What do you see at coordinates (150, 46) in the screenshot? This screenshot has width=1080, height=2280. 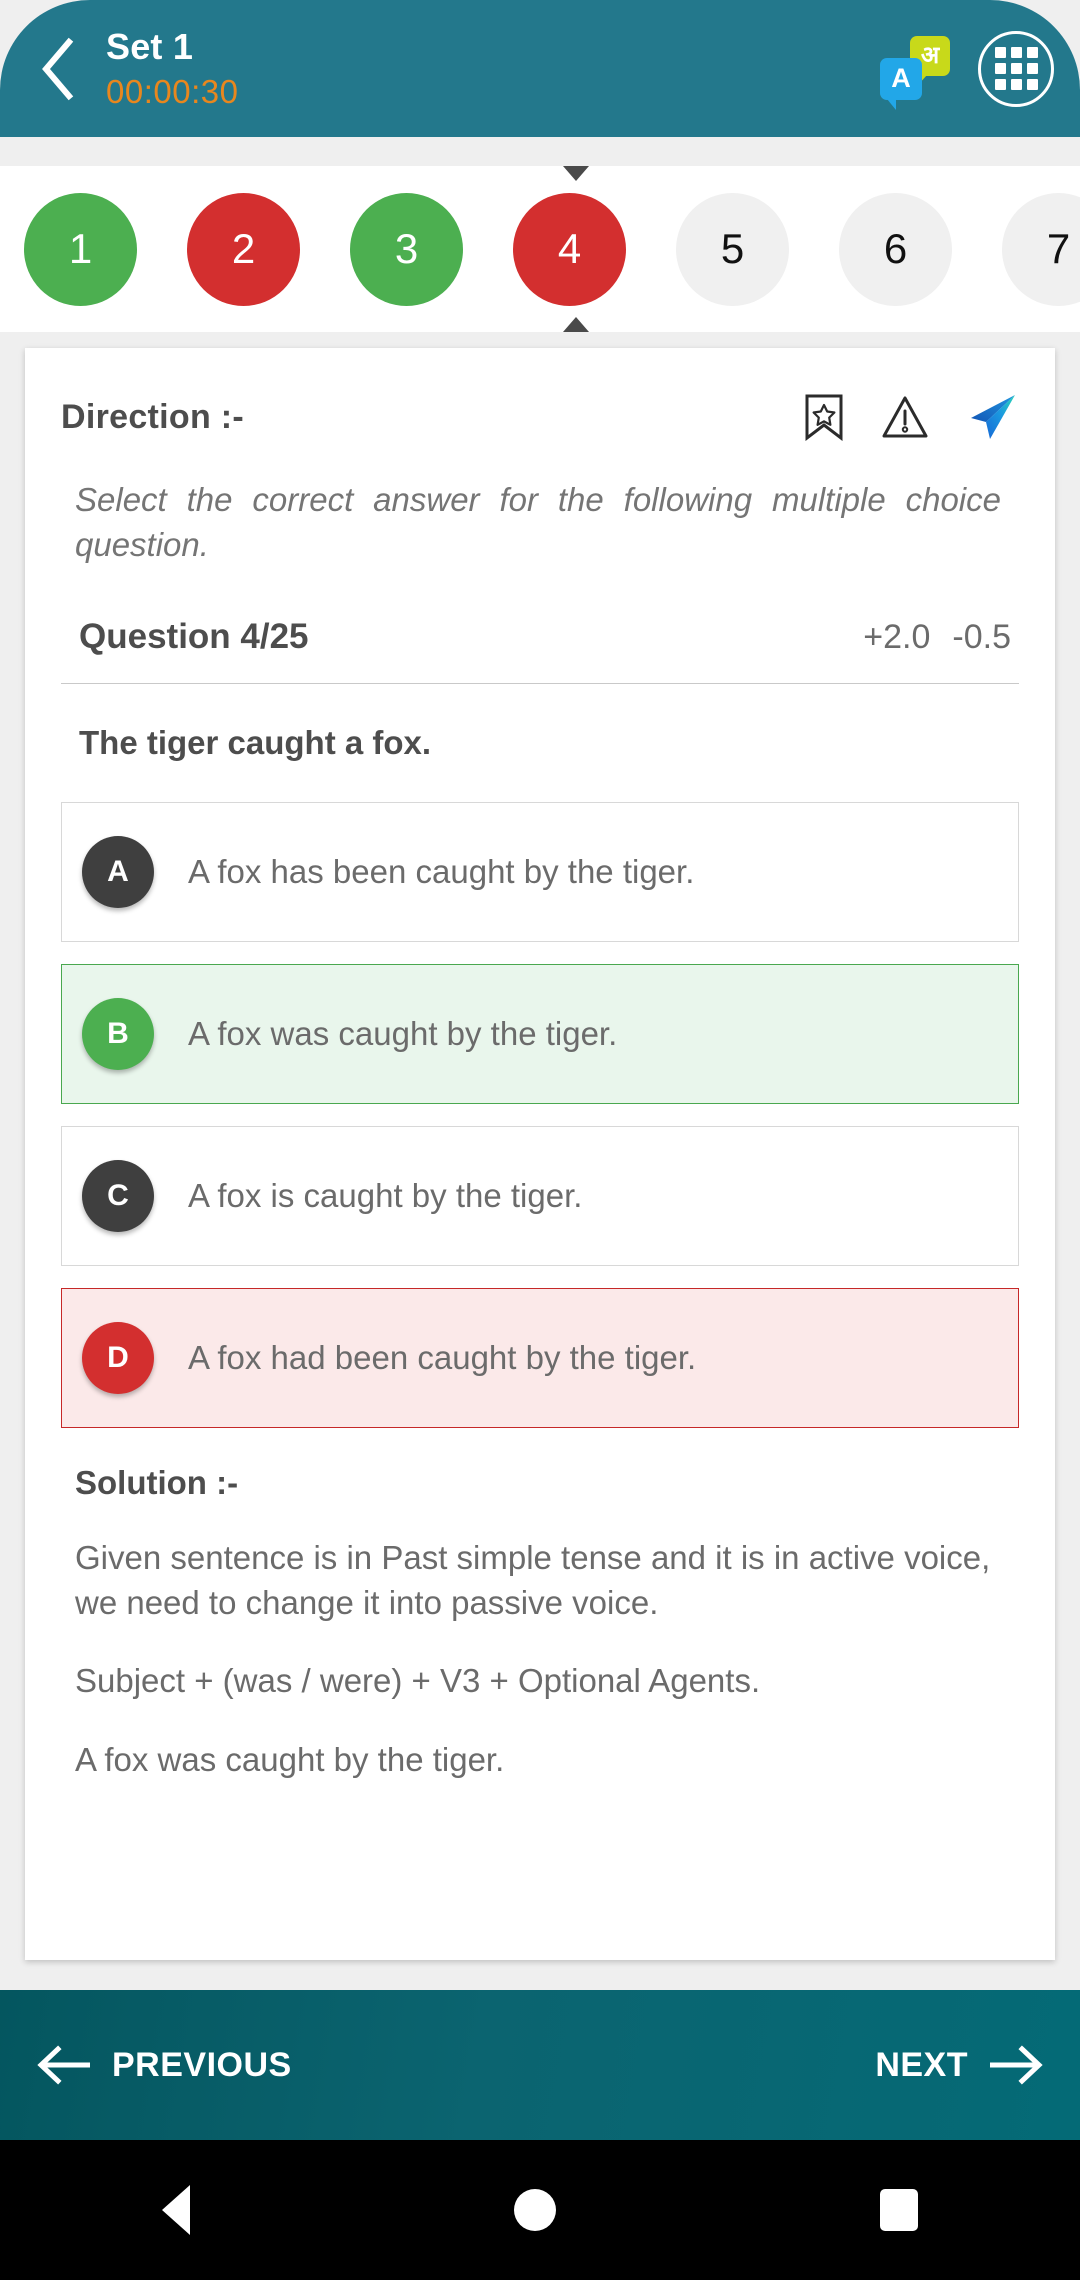 I see `page-title: Set 1` at bounding box center [150, 46].